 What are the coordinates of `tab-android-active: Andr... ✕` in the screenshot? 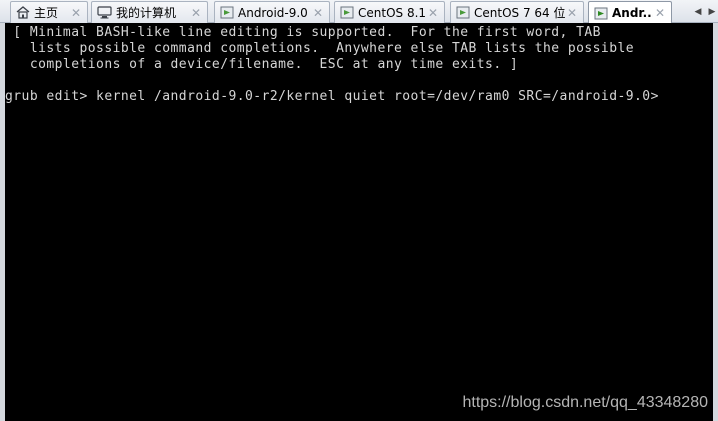 It's located at (630, 12).